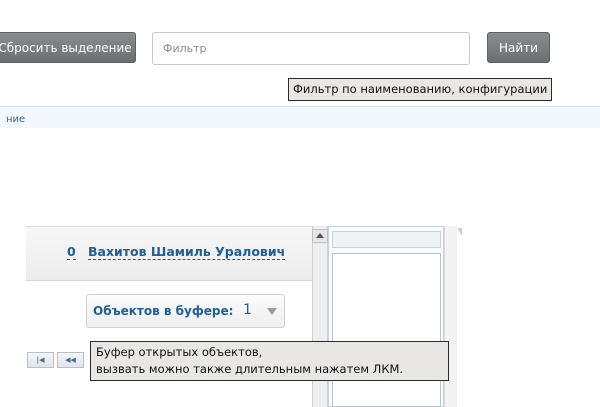  Describe the element at coordinates (163, 311) in the screenshot. I see `buffer-label: Объектов в буфере:` at that location.